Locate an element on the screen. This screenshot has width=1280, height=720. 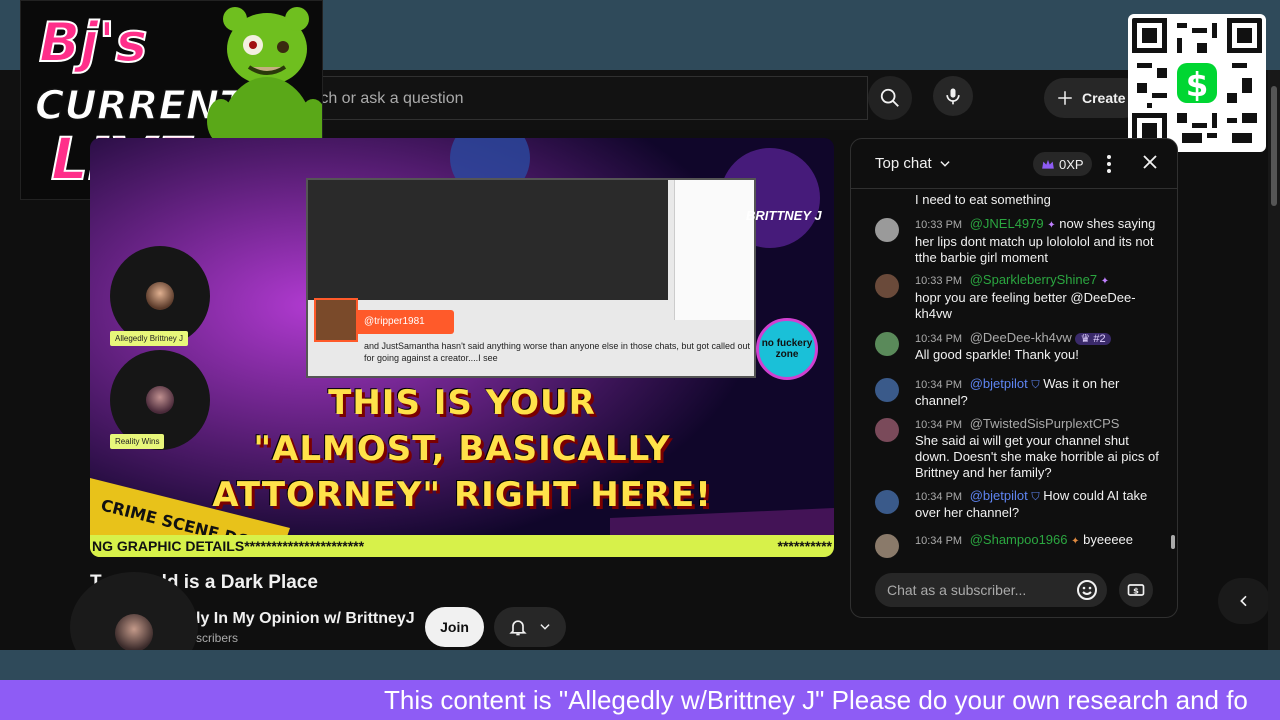
expand-panel-button is located at coordinates (1244, 601).